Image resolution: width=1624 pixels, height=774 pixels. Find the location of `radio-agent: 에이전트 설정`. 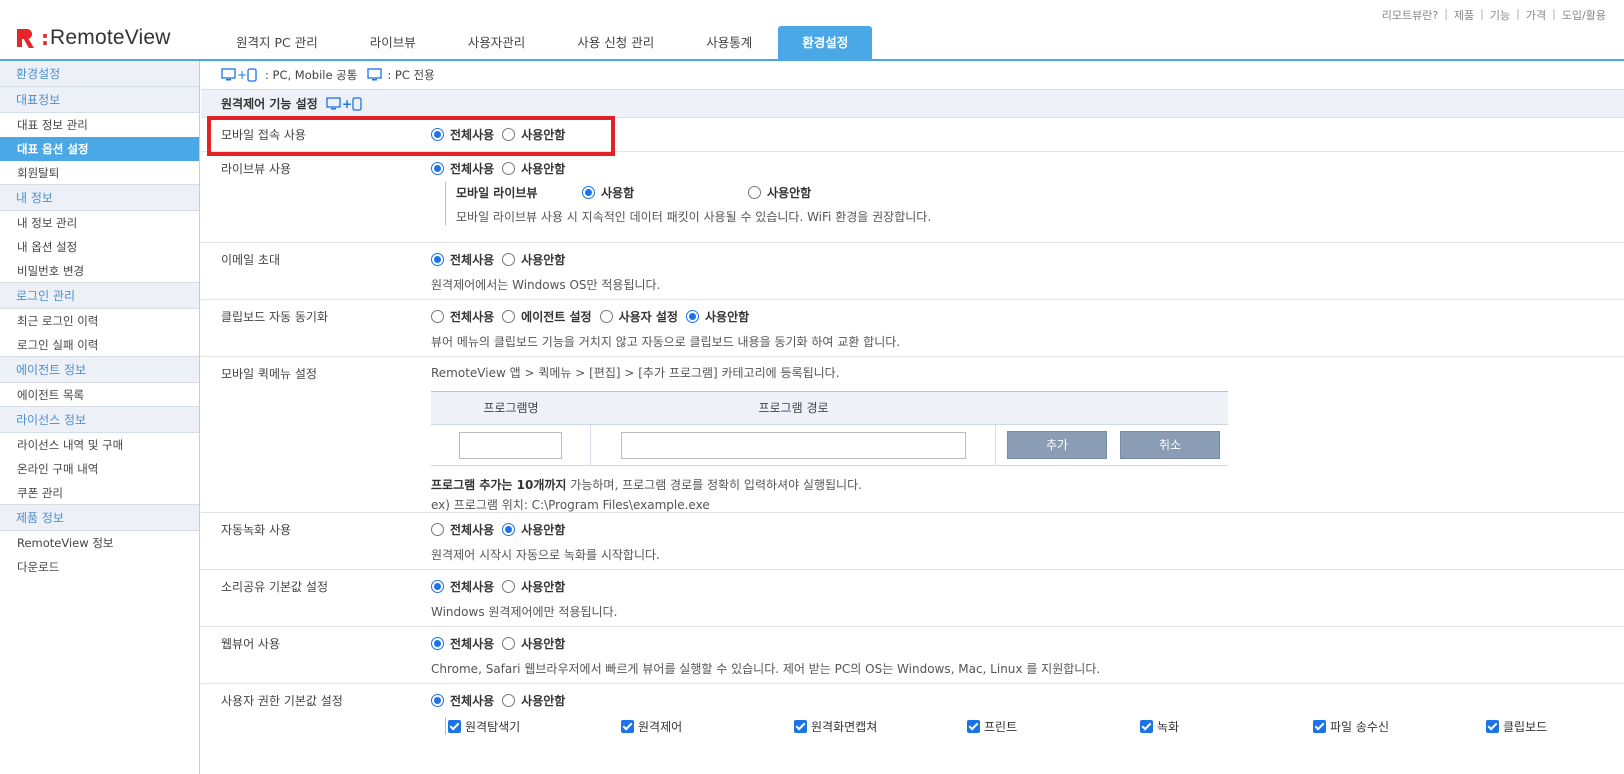

radio-agent: 에이전트 설정 is located at coordinates (547, 316).